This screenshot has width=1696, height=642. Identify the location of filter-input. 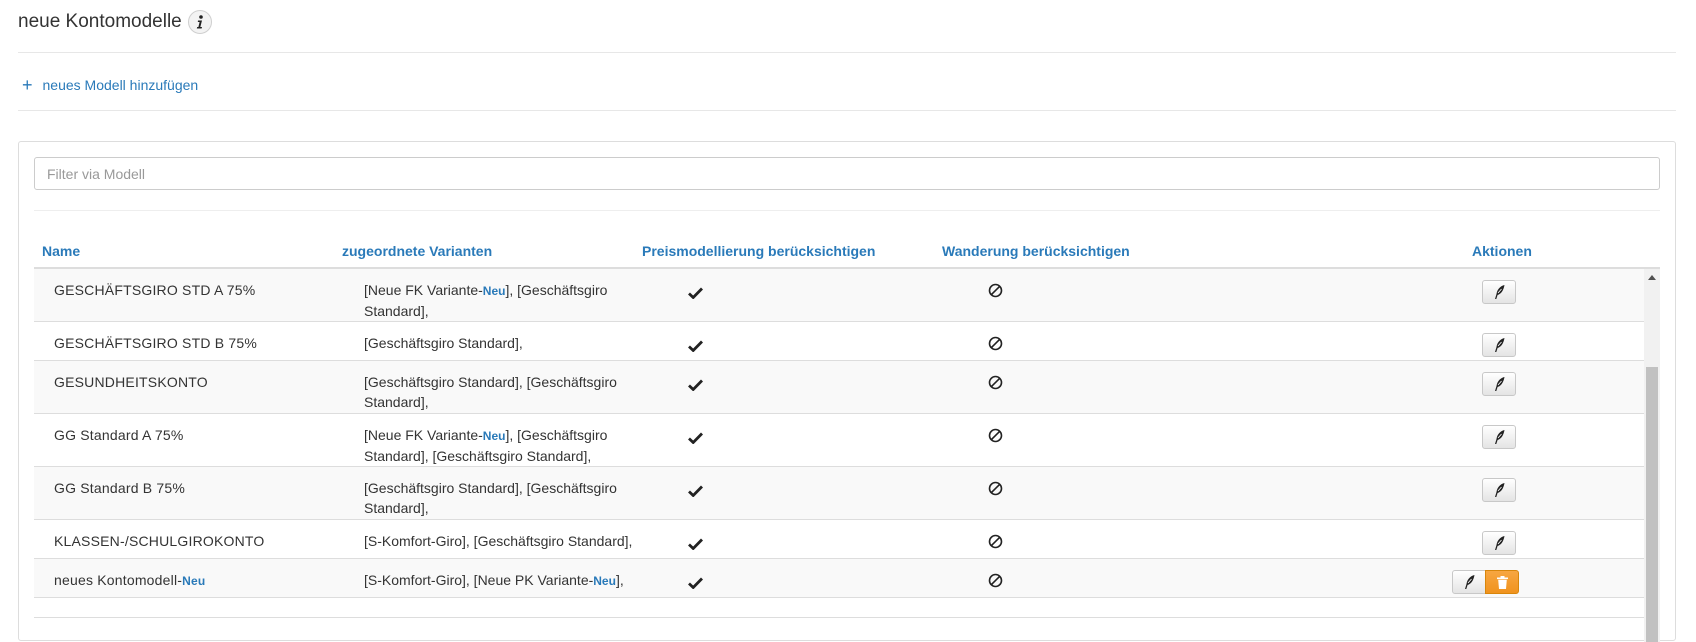
(847, 173).